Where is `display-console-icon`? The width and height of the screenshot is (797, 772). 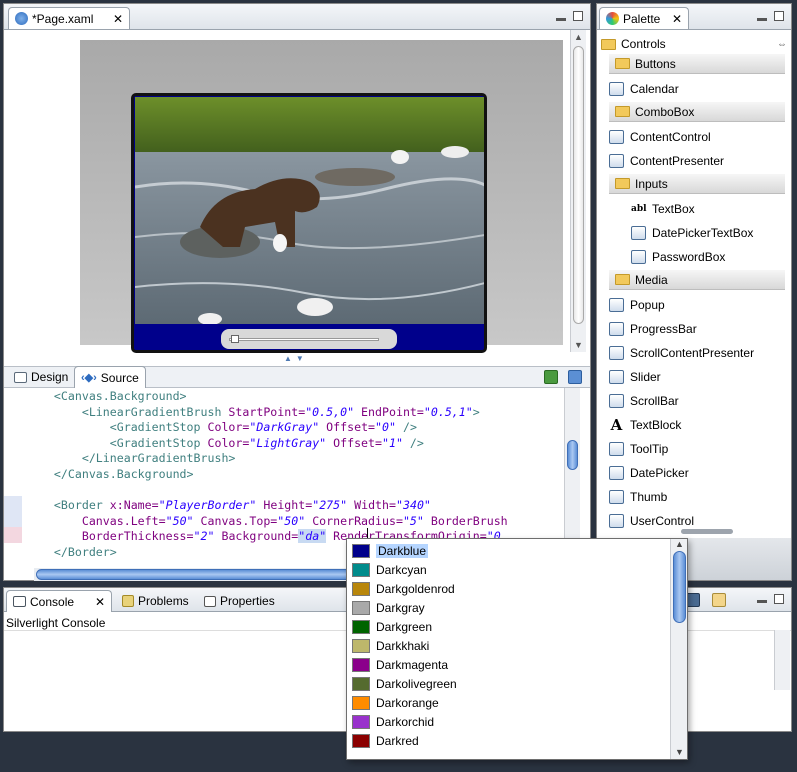 display-console-icon is located at coordinates (693, 600).